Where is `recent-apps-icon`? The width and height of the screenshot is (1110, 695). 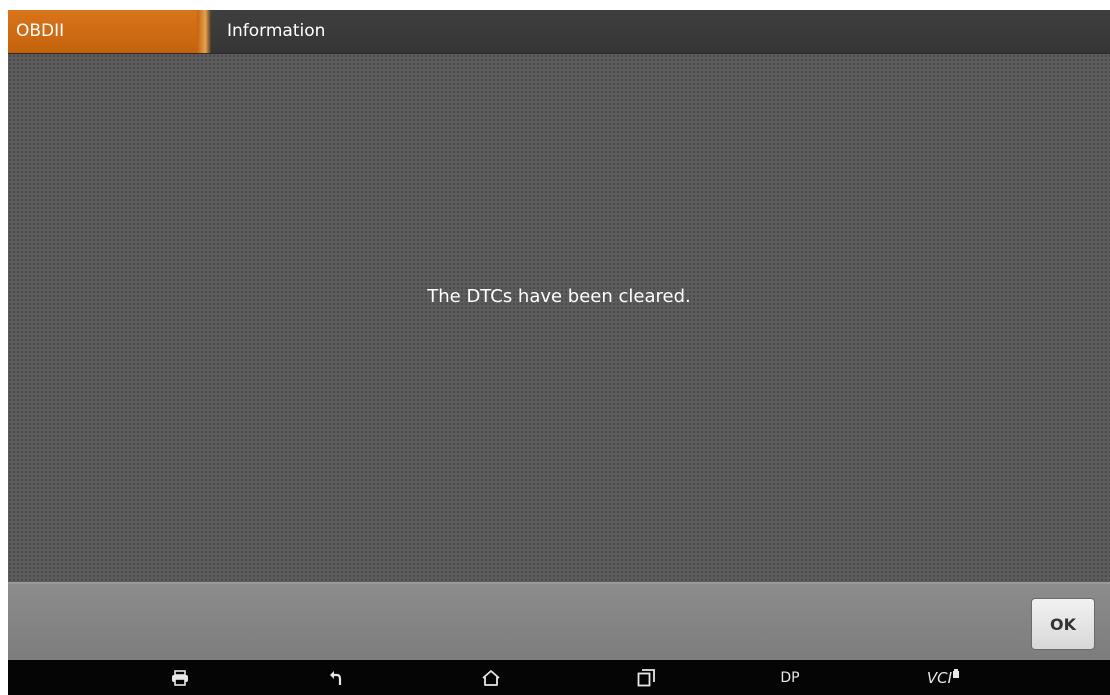 recent-apps-icon is located at coordinates (646, 677).